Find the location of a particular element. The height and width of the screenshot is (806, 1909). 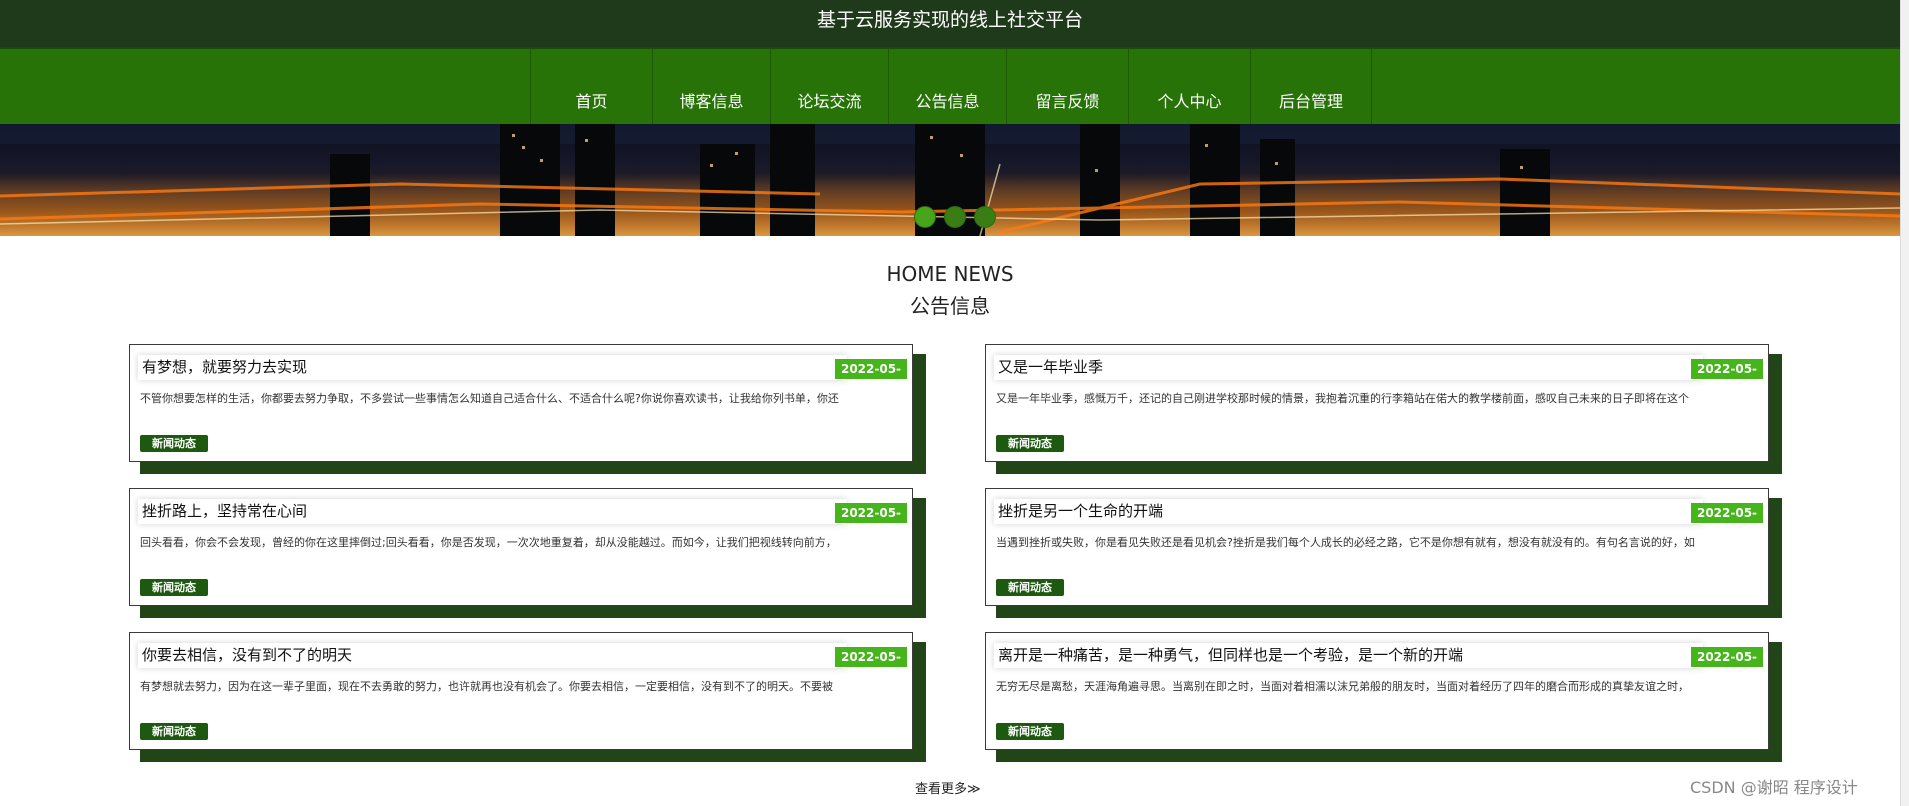

view-more-link: 查看更多≫ is located at coordinates (948, 787).